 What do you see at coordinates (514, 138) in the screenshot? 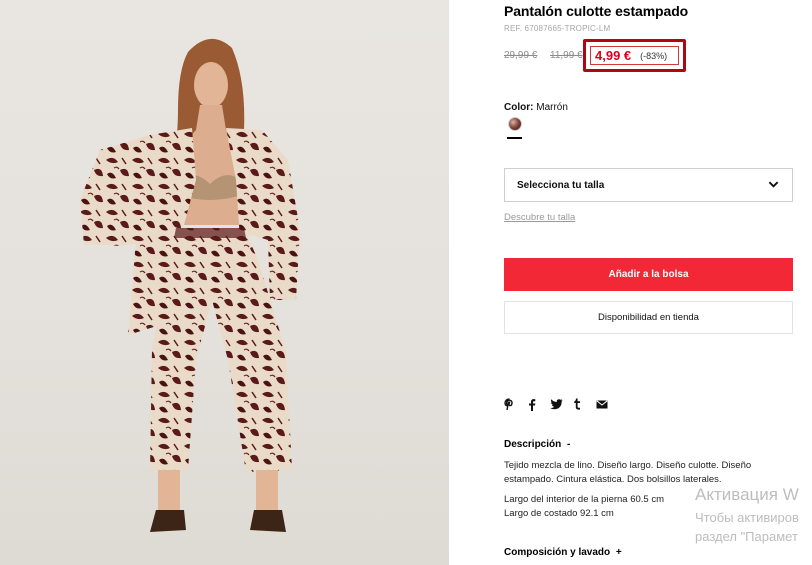
I see `selected-swatch-indicator` at bounding box center [514, 138].